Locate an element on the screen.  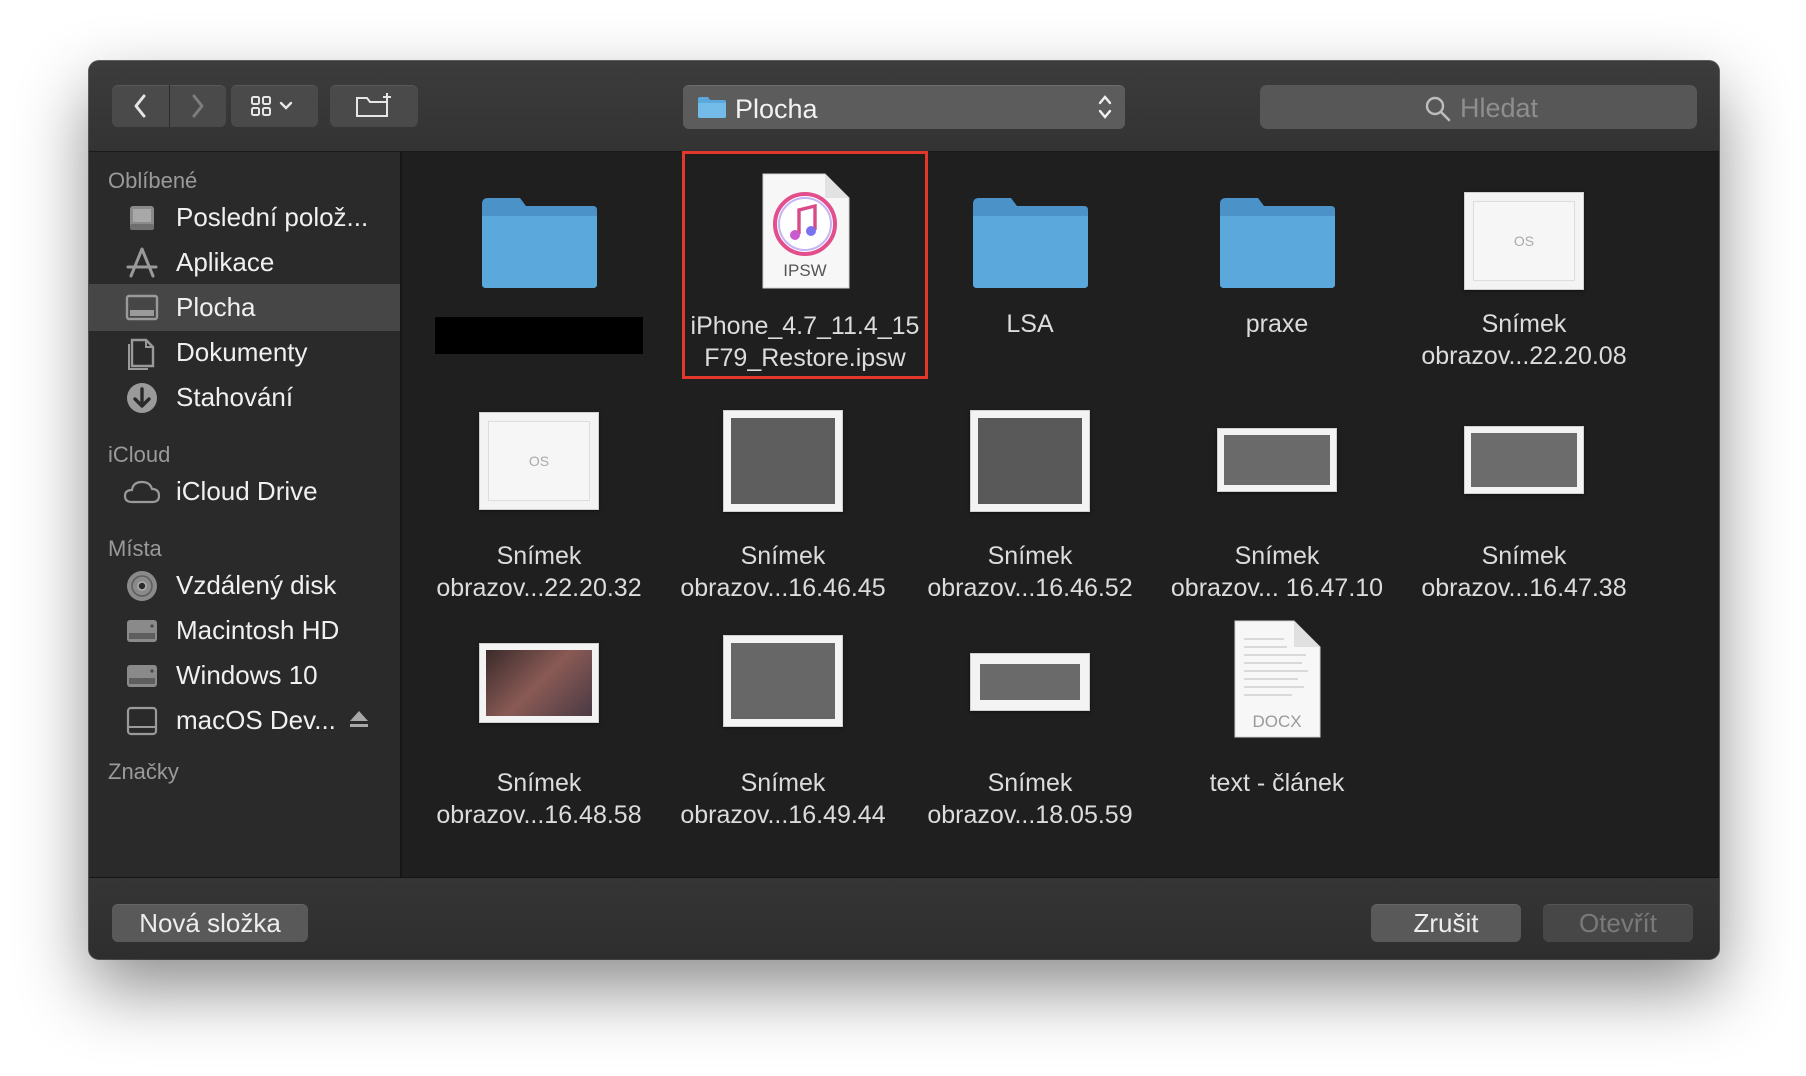
search-field: Hledat is located at coordinates (1478, 107).